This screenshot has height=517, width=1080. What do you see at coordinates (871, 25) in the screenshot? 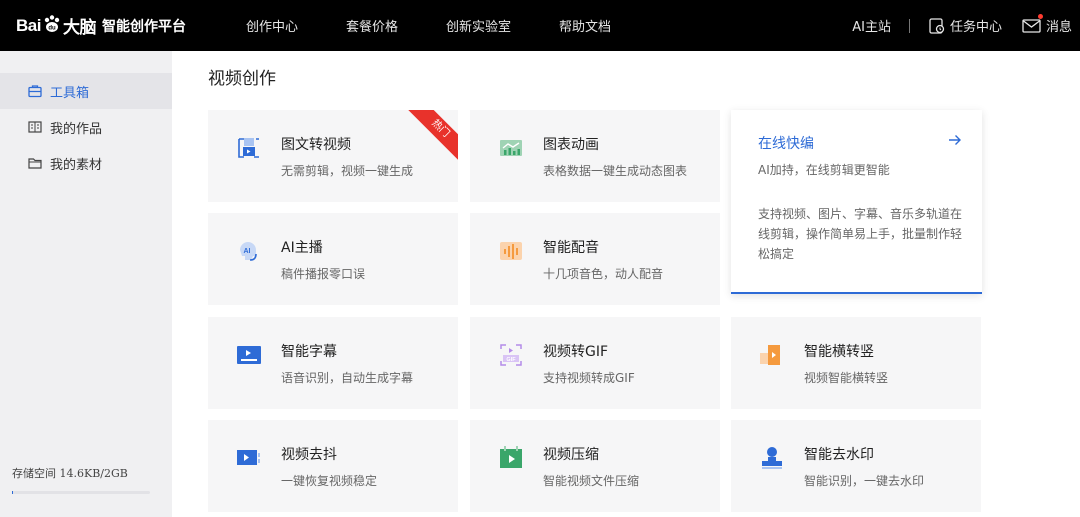
I see `ai-main-site-link: AI主站` at bounding box center [871, 25].